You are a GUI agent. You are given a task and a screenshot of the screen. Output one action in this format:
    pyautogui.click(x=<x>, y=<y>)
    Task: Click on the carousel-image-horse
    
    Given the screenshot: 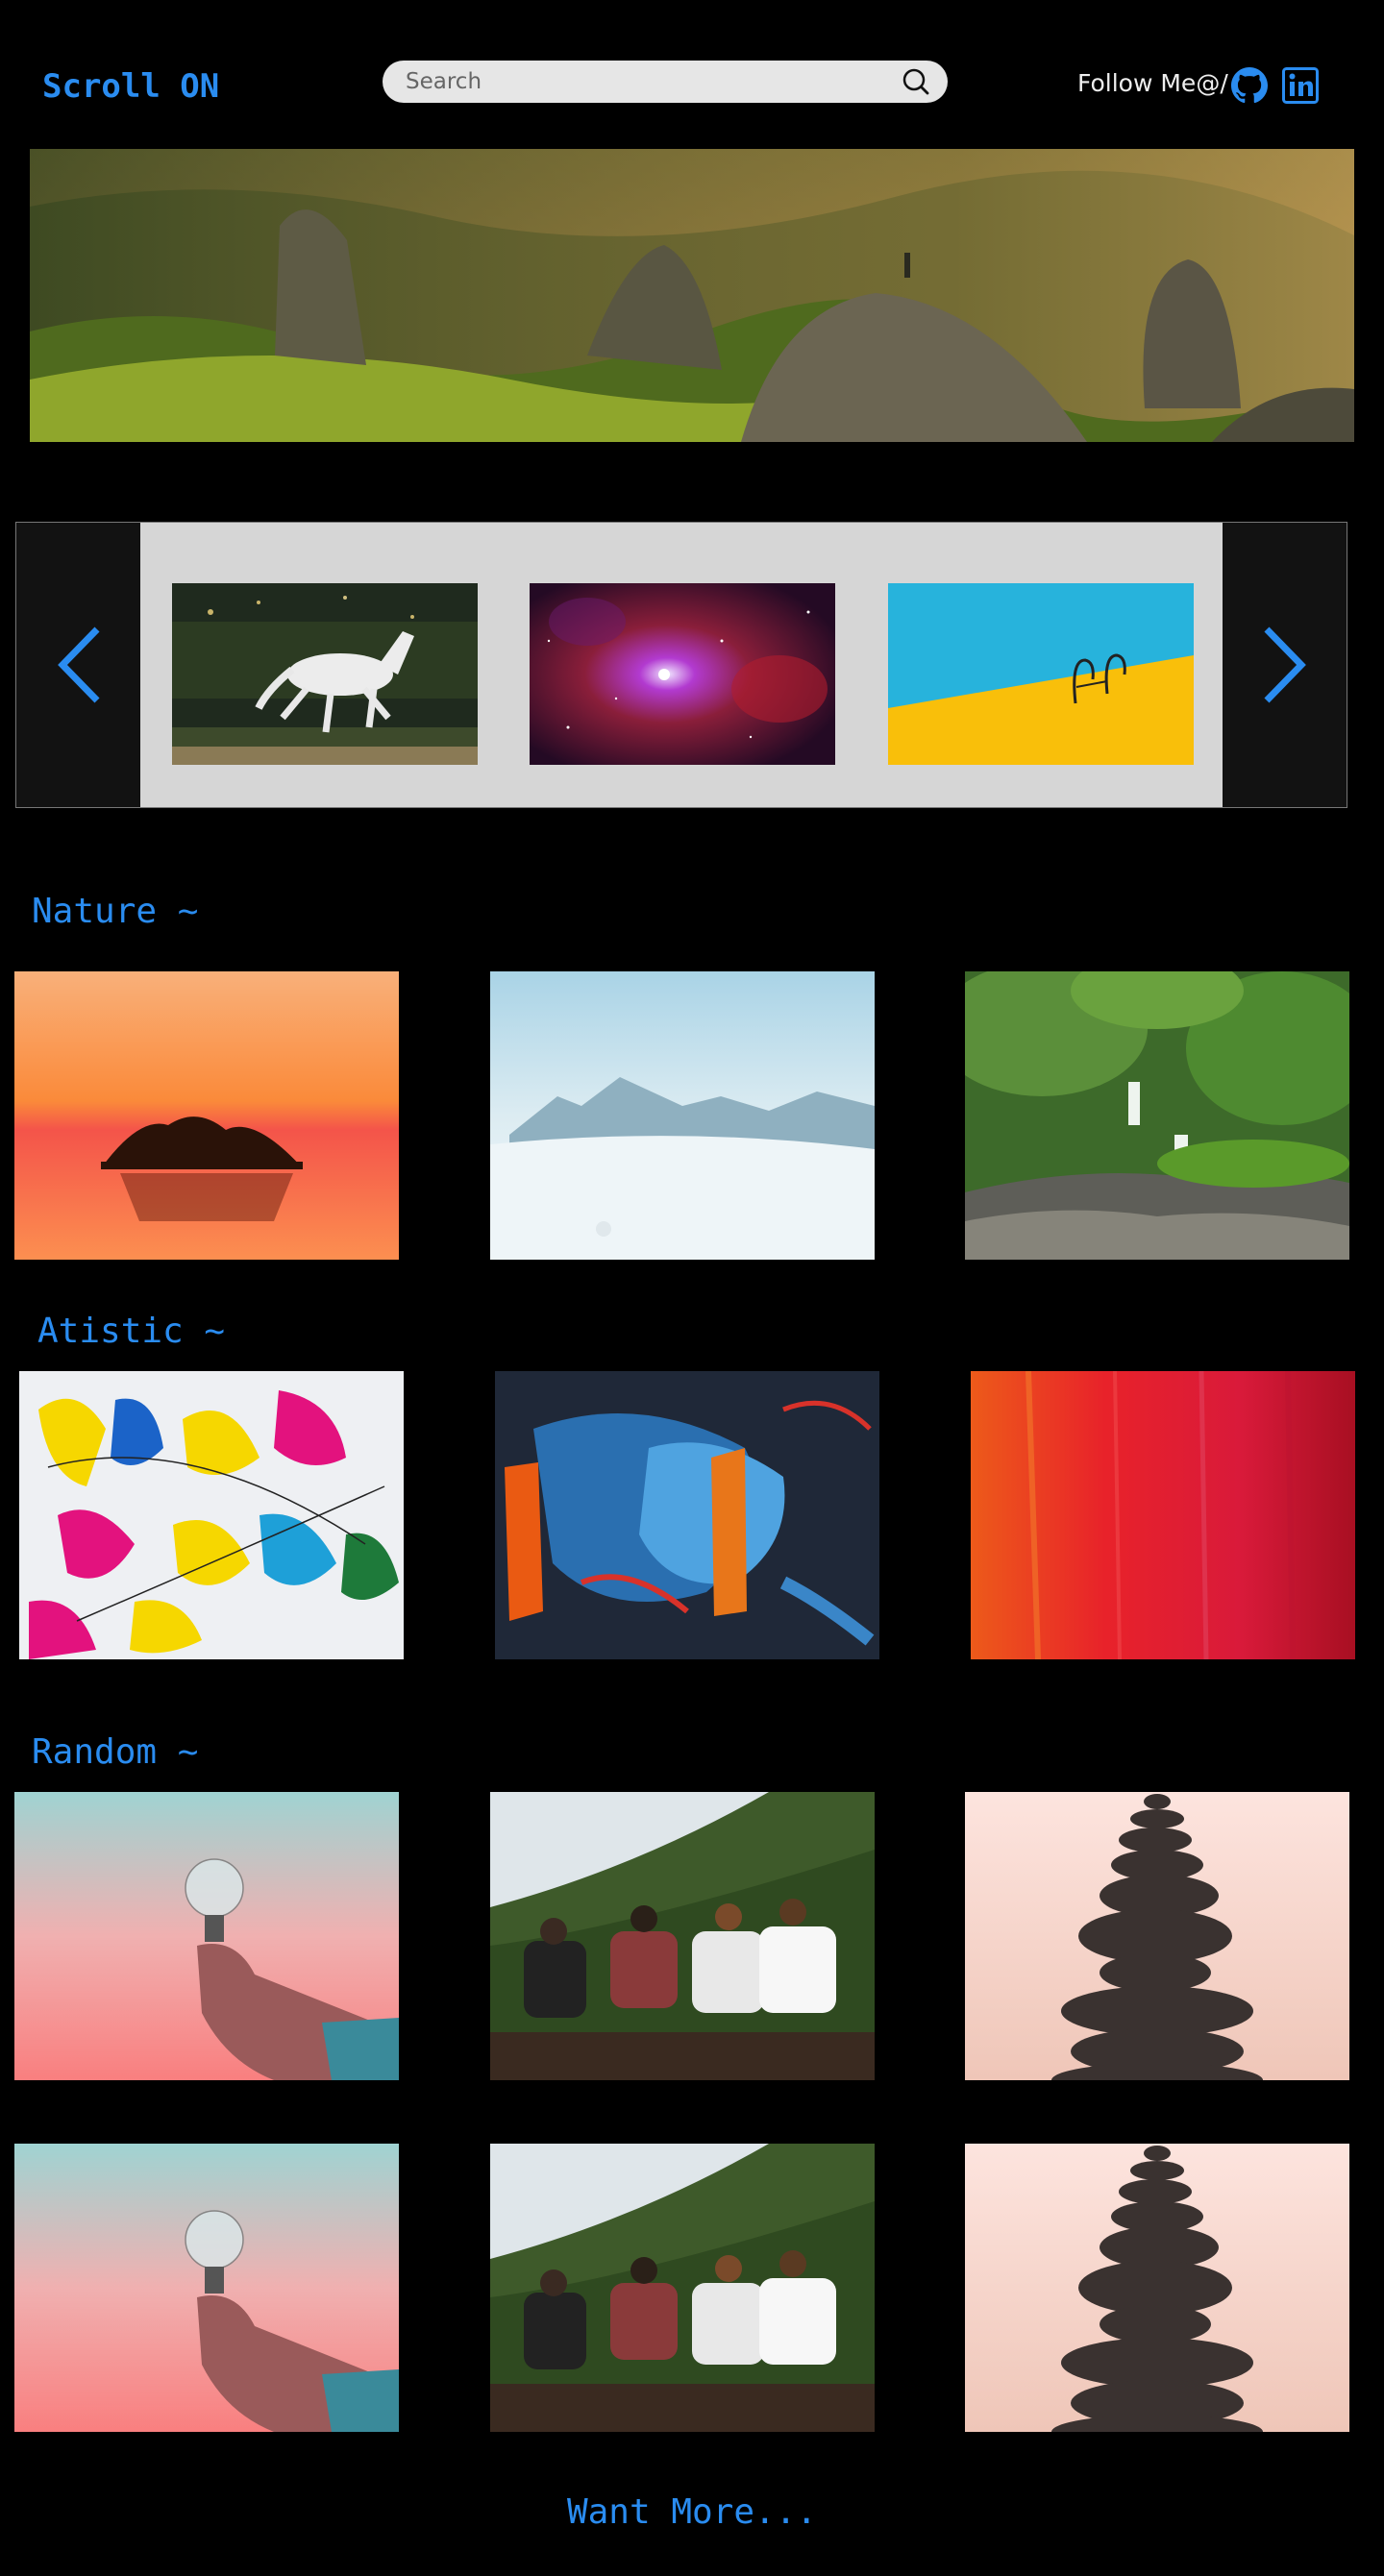 What is the action you would take?
    pyautogui.click(x=325, y=674)
    